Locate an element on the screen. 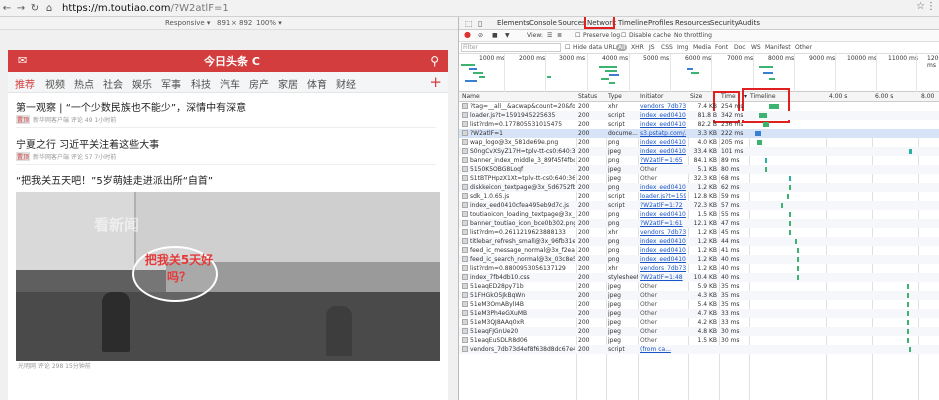 This screenshot has width=939, height=400. request-initiator: ?W2atlF=1:72 is located at coordinates (663, 205).